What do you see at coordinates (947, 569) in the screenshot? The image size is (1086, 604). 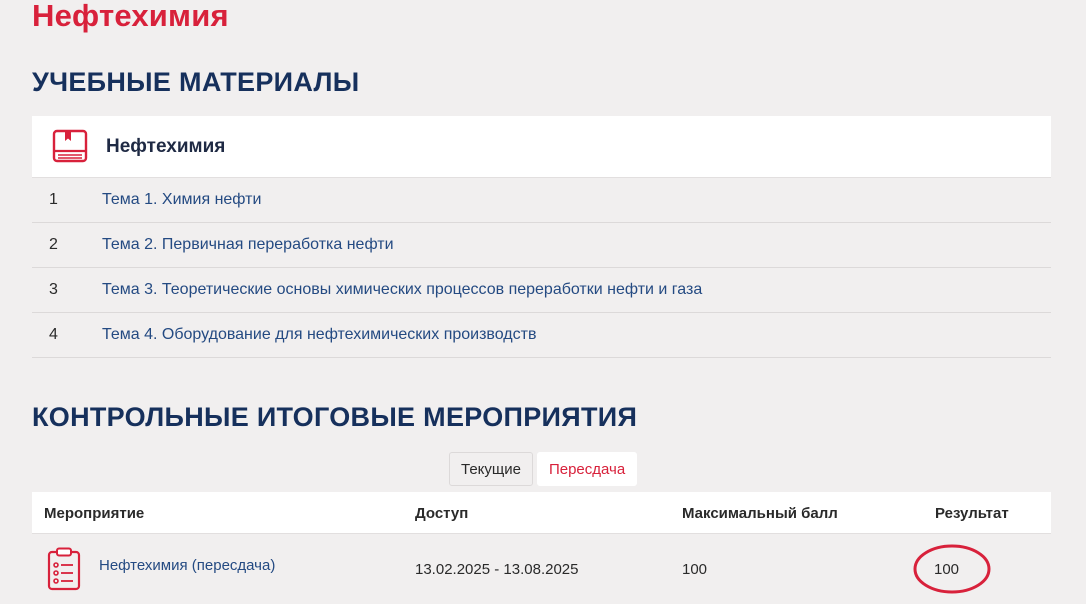 I see `event-result: 100` at bounding box center [947, 569].